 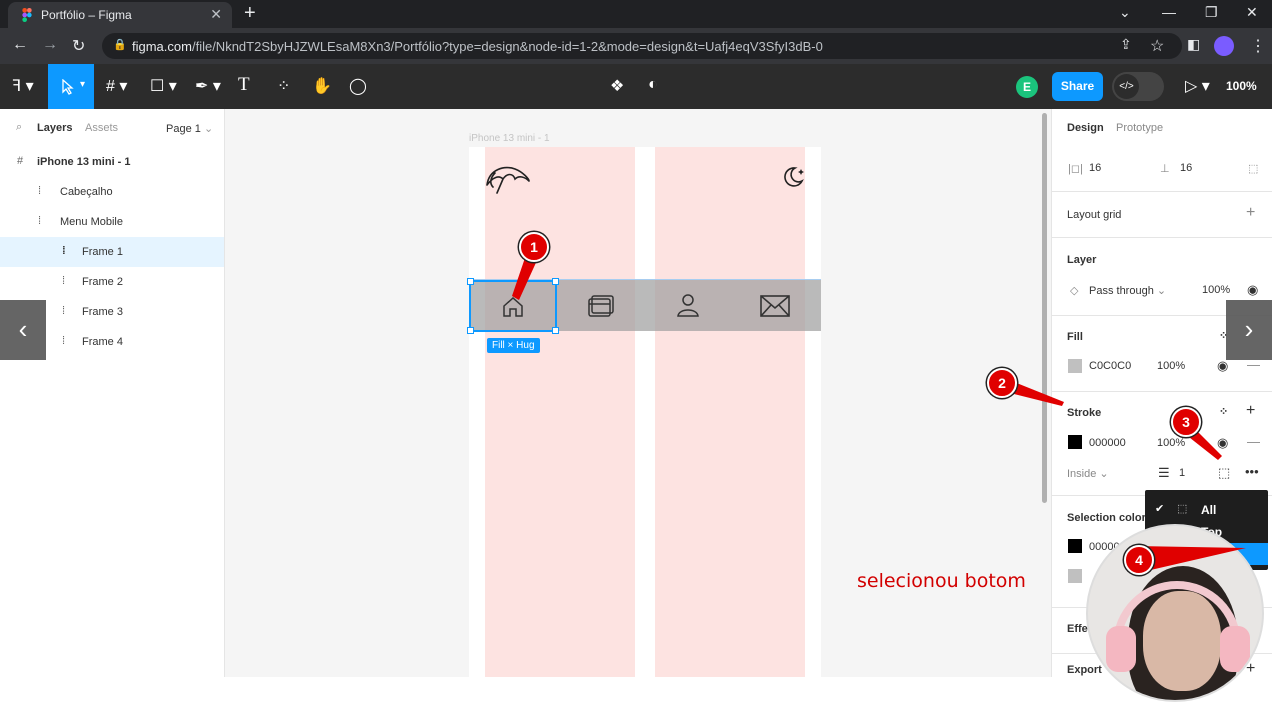 What do you see at coordinates (1249, 330) in the screenshot?
I see `next-slide-icon: ›` at bounding box center [1249, 330].